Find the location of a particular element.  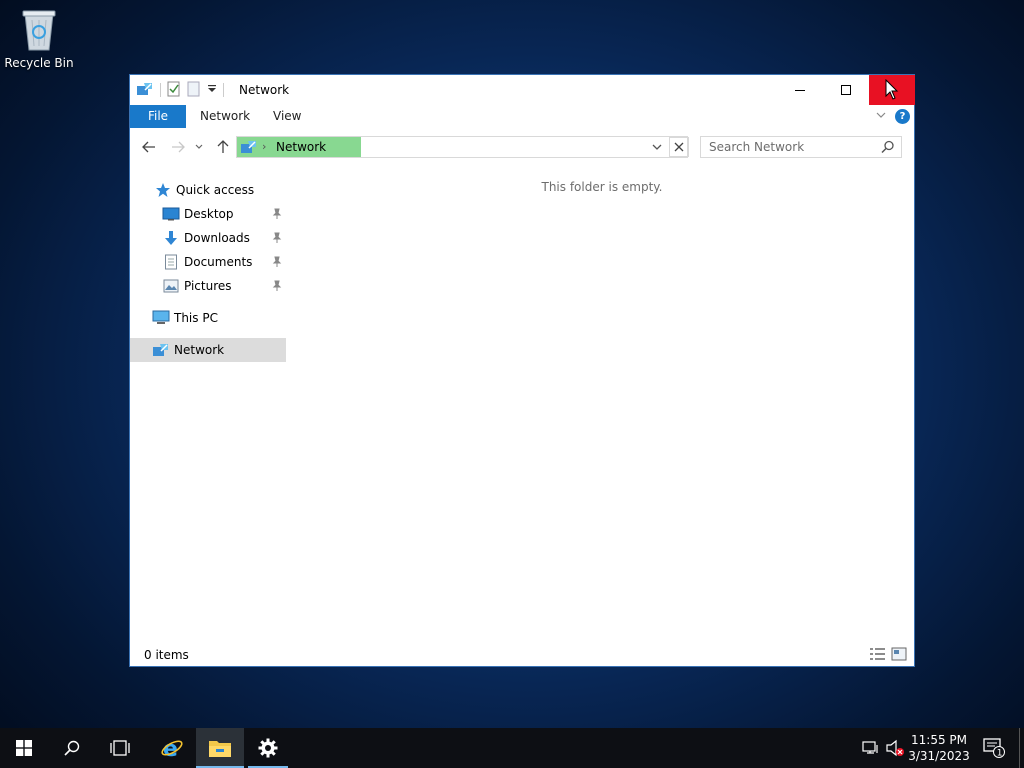

document-icon is located at coordinates (171, 262).